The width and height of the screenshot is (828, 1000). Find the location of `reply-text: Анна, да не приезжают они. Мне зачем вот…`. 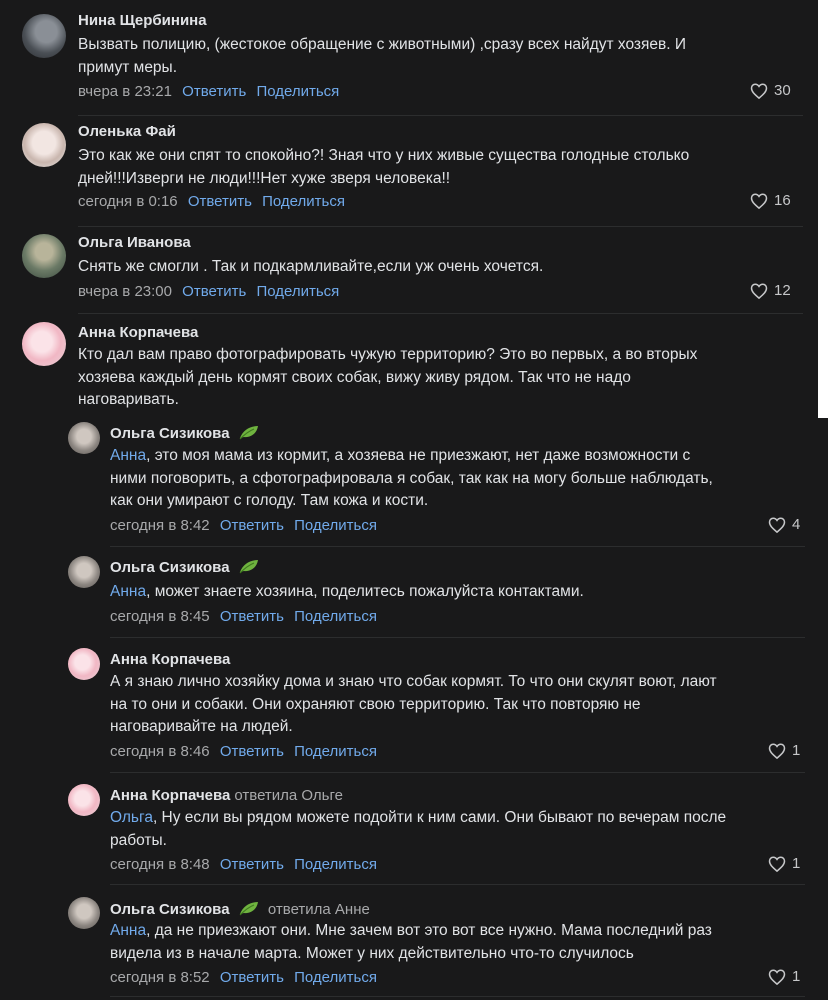

reply-text: Анна, да не приезжают они. Мне зачем вот… is located at coordinates (460, 942).